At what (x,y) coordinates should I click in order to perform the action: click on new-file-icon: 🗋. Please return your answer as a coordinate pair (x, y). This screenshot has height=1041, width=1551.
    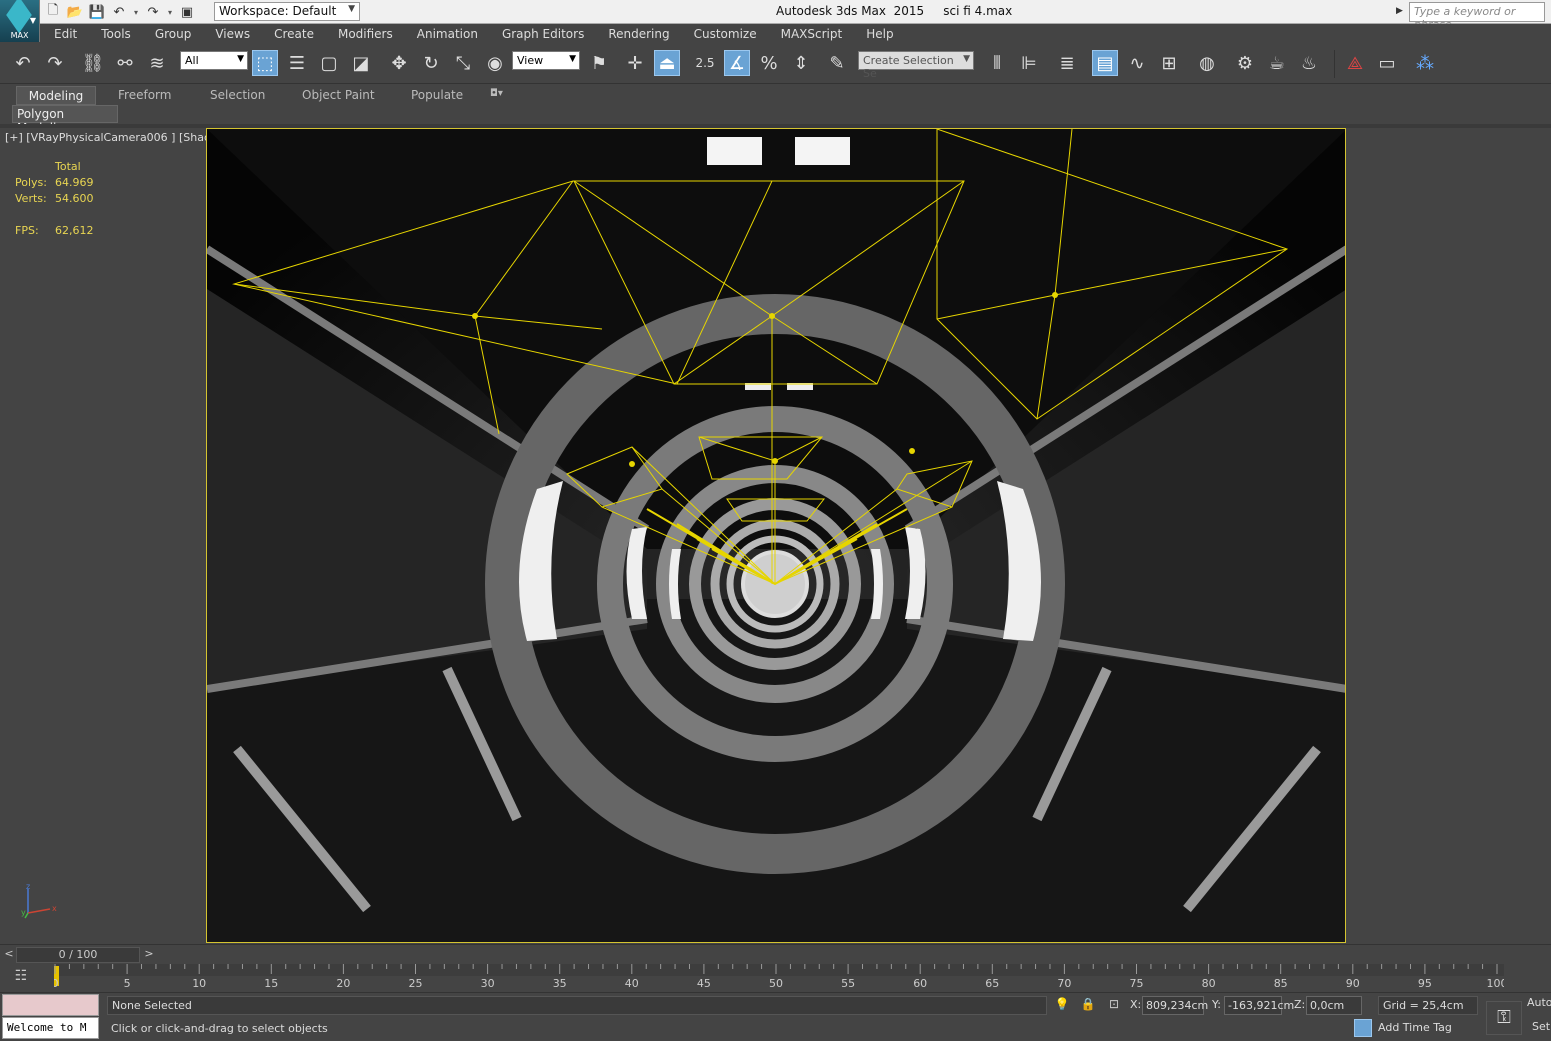
    Looking at the image, I should click on (53, 12).